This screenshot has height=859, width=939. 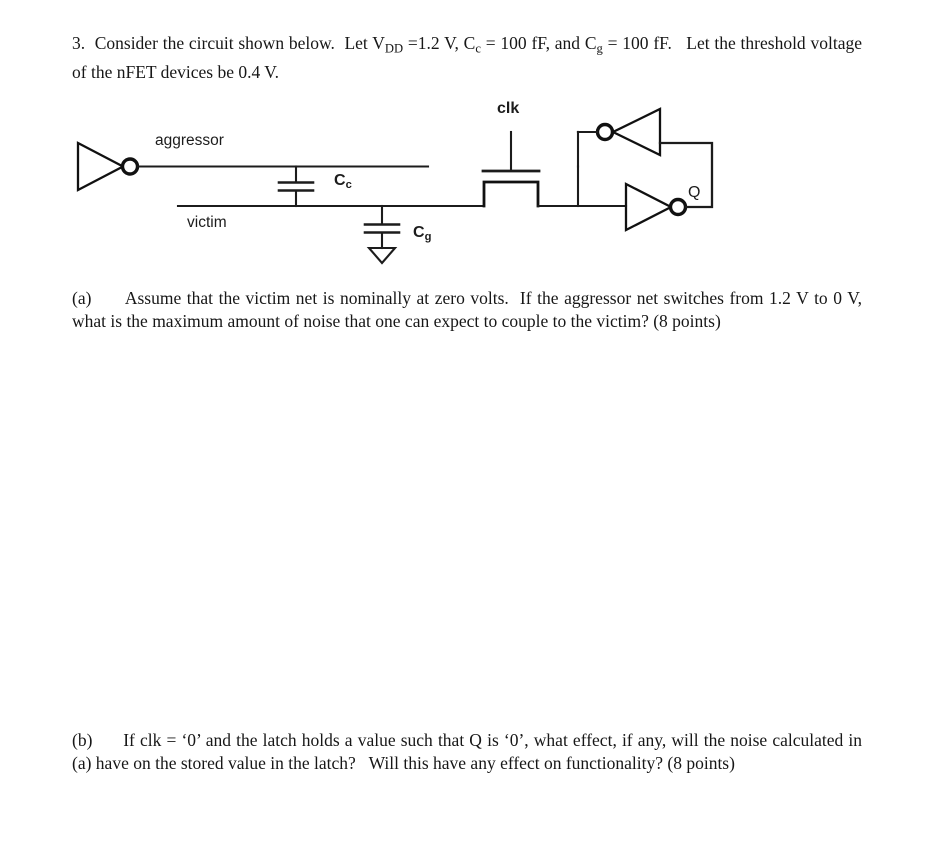 I want to click on nfet-channel, so click(x=511, y=194).